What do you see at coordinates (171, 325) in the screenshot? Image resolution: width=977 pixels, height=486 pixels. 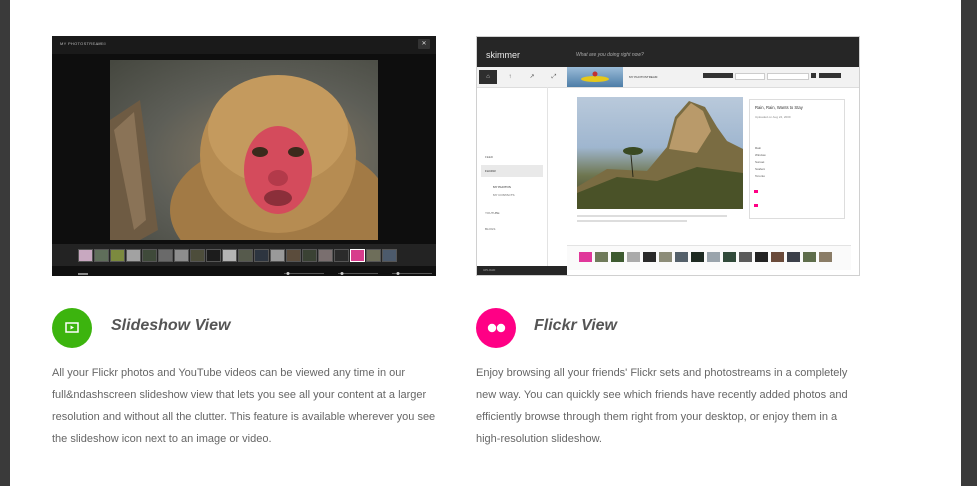 I see `slideshow-title: Slideshow View` at bounding box center [171, 325].